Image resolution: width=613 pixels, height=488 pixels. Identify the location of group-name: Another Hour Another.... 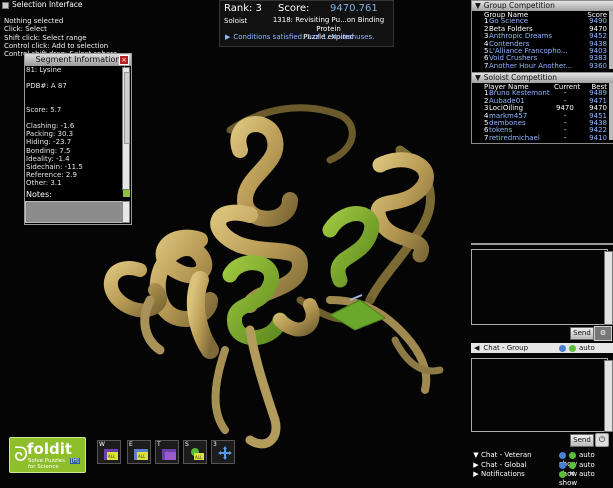
(531, 65).